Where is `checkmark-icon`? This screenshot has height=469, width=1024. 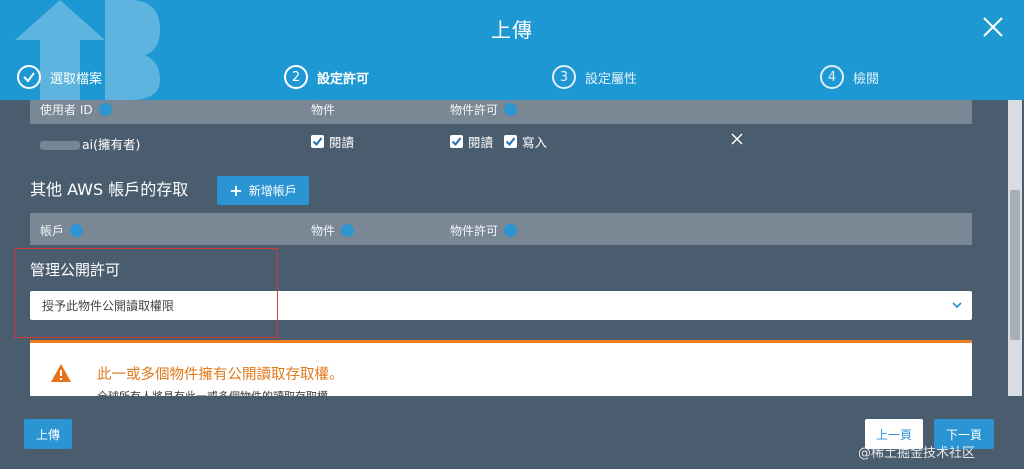 checkmark-icon is located at coordinates (29, 77).